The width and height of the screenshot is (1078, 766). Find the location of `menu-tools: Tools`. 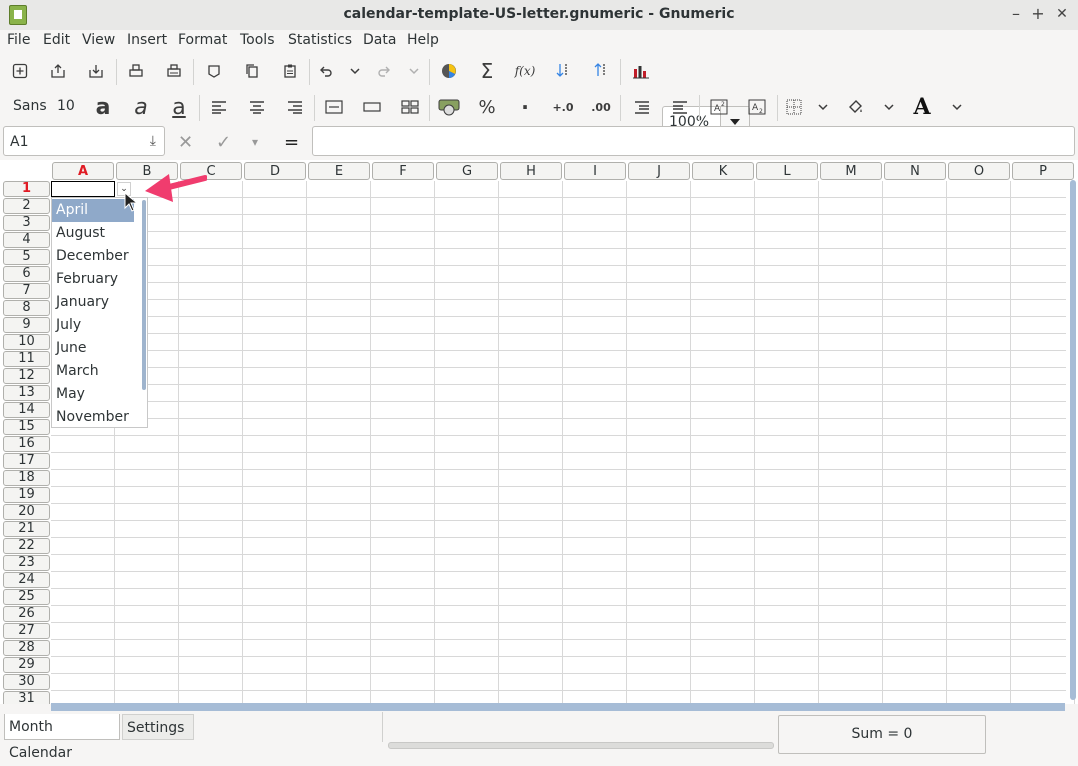

menu-tools: Tools is located at coordinates (257, 40).